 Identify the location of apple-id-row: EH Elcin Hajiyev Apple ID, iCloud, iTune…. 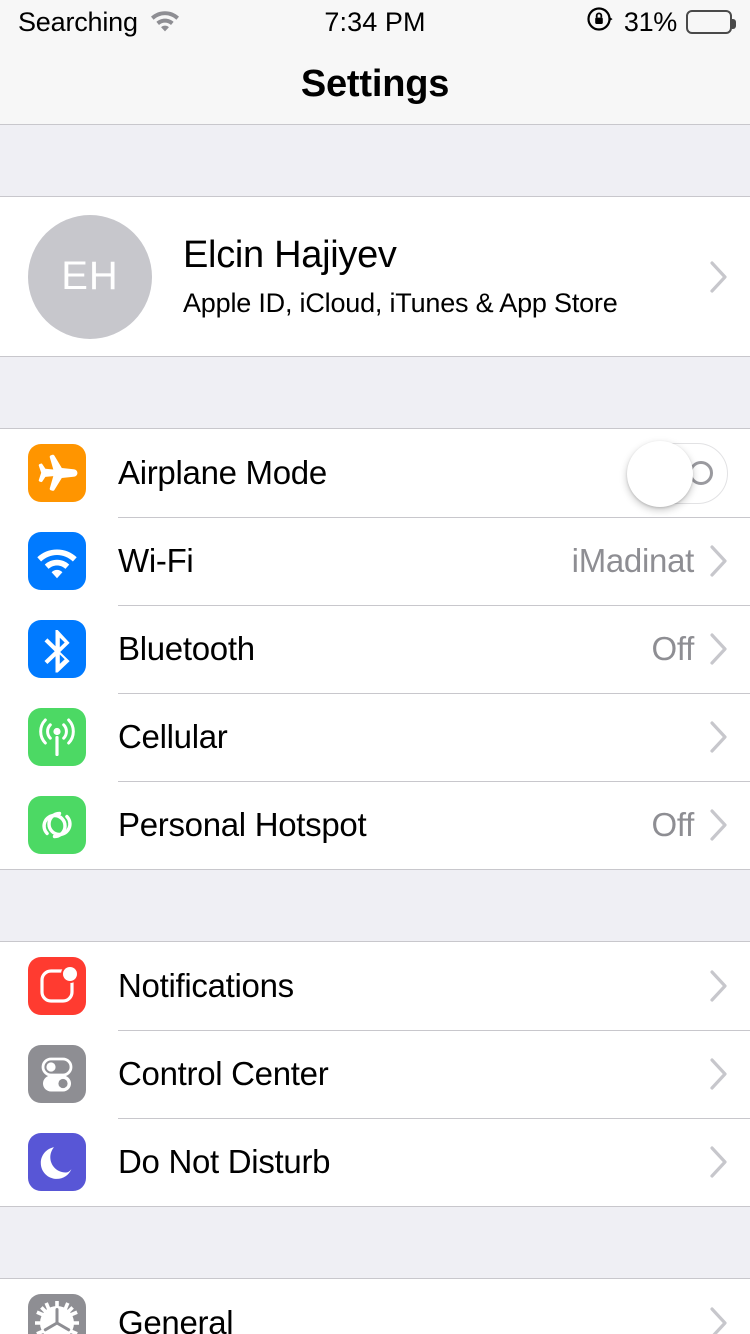
(375, 276).